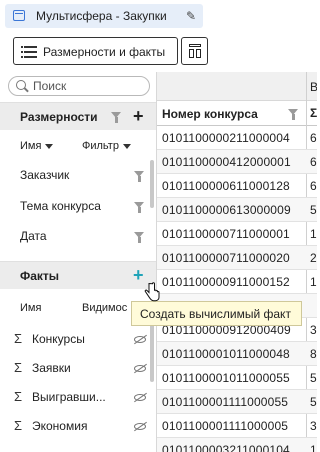 The image size is (320, 452). I want to click on column-header-label: Номер конкурса, so click(210, 114).